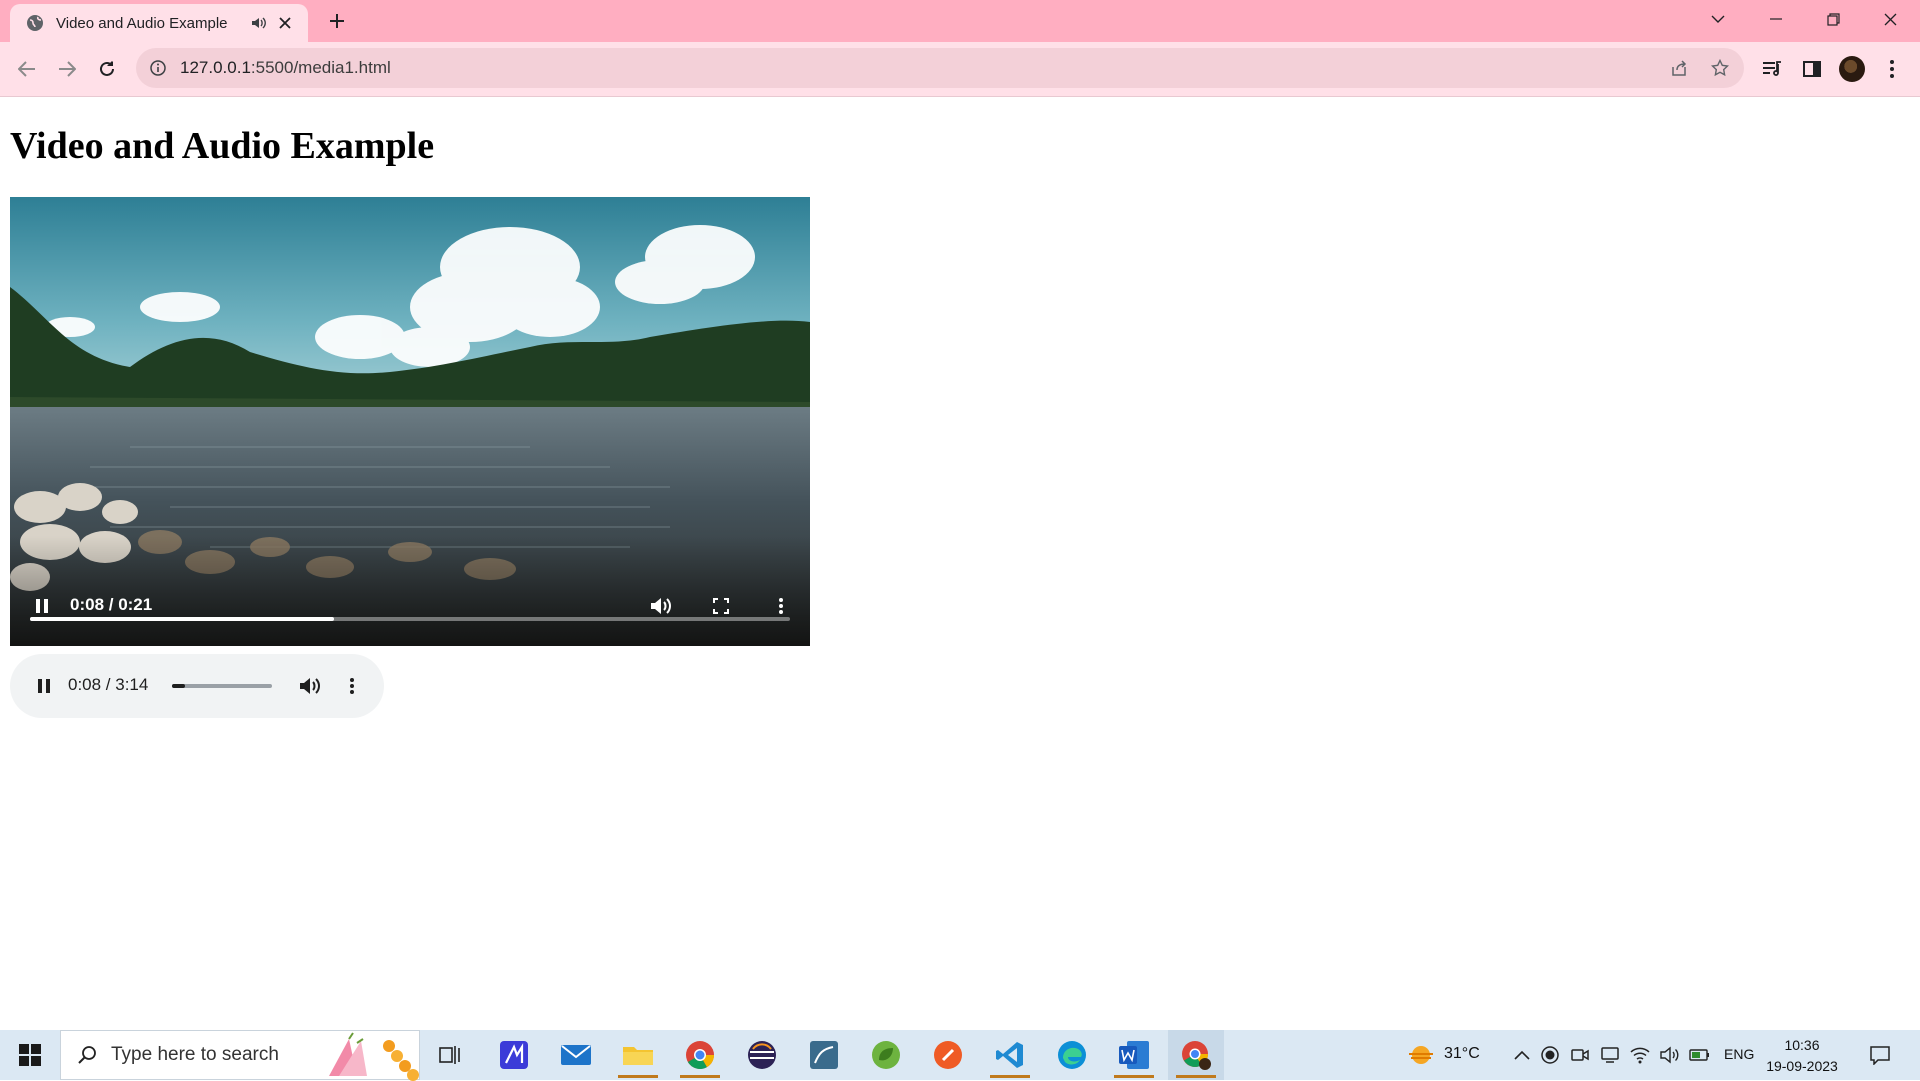 This screenshot has height=1081, width=1920. What do you see at coordinates (222, 686) in the screenshot?
I see `audio-progress-bar` at bounding box center [222, 686].